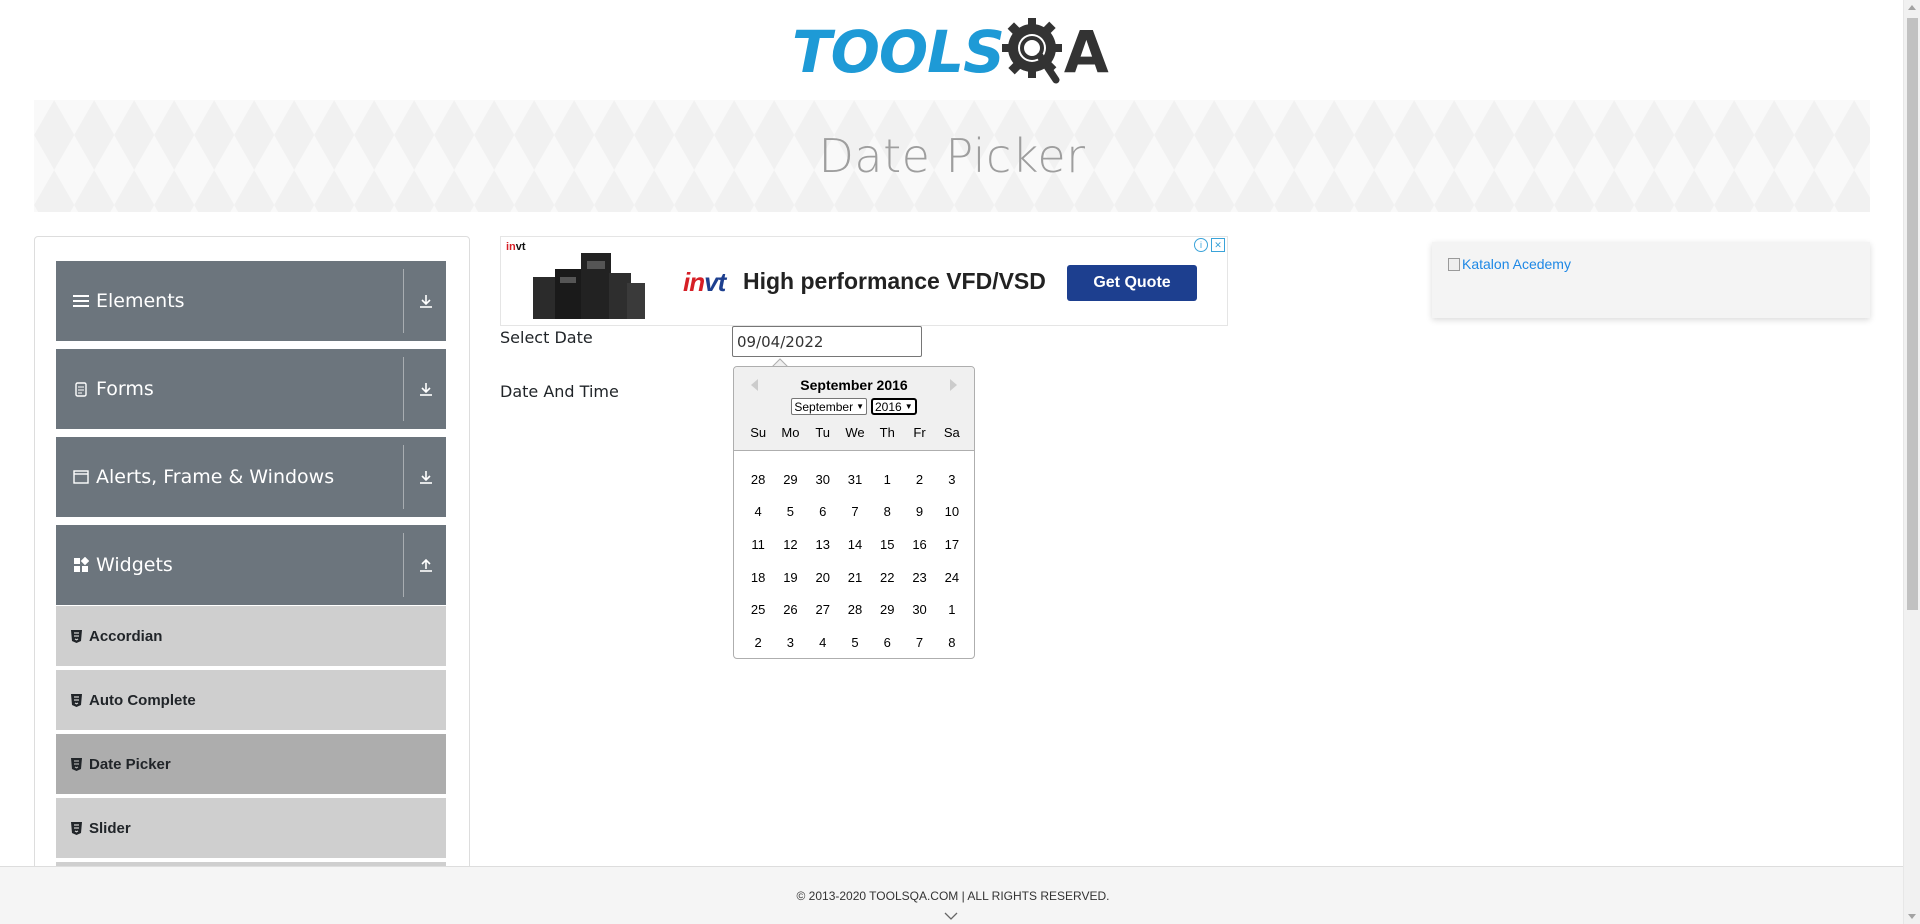 This screenshot has width=1920, height=924. Describe the element at coordinates (130, 764) in the screenshot. I see `sidebar-item-label: Date Picker` at that location.